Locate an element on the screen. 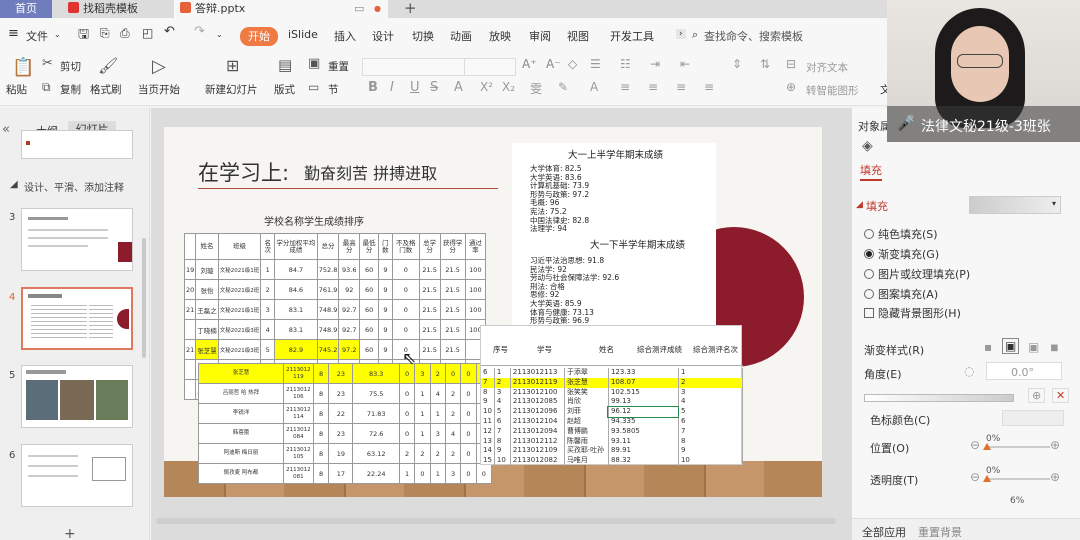 Image resolution: width=1080 pixels, height=540 pixels. smart-art-button: 转智能图形 is located at coordinates (832, 90).